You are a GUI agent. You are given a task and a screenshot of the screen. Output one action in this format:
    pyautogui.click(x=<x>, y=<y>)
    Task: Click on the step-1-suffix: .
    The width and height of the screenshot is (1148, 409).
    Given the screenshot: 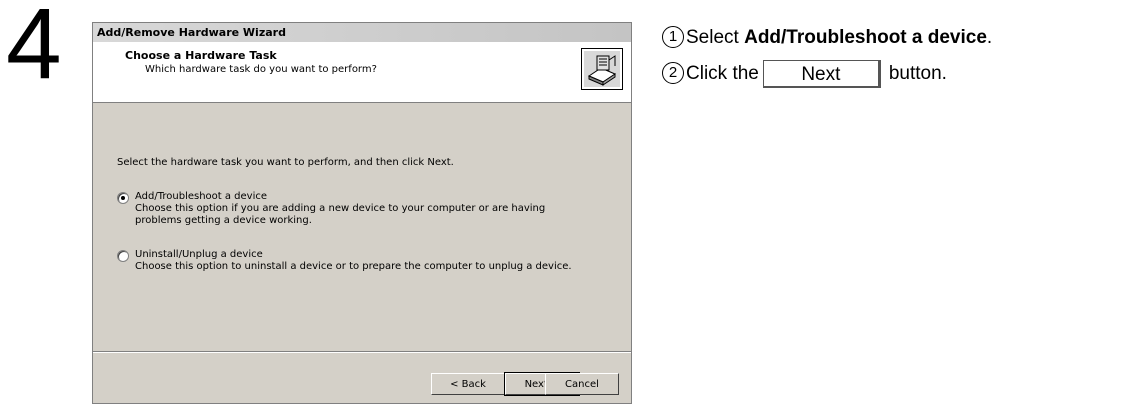 What is the action you would take?
    pyautogui.click(x=989, y=37)
    